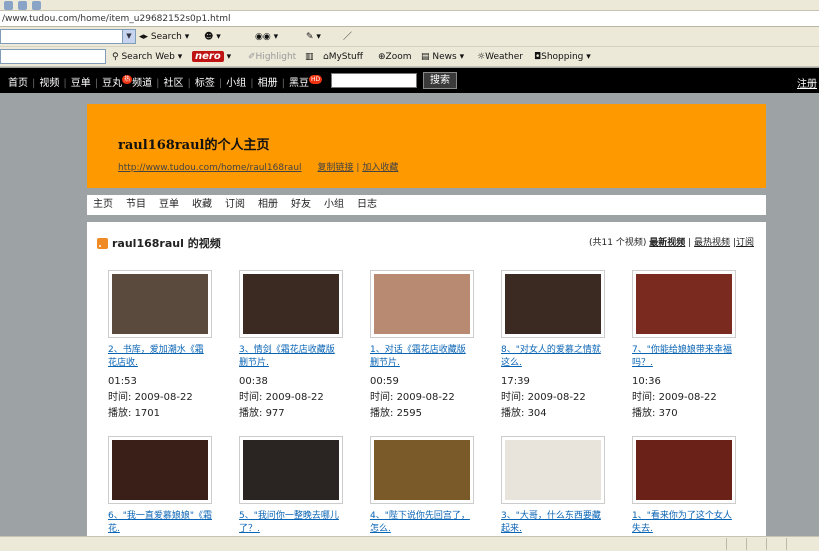  What do you see at coordinates (646, 381) in the screenshot?
I see `video-duration: 10:36` at bounding box center [646, 381].